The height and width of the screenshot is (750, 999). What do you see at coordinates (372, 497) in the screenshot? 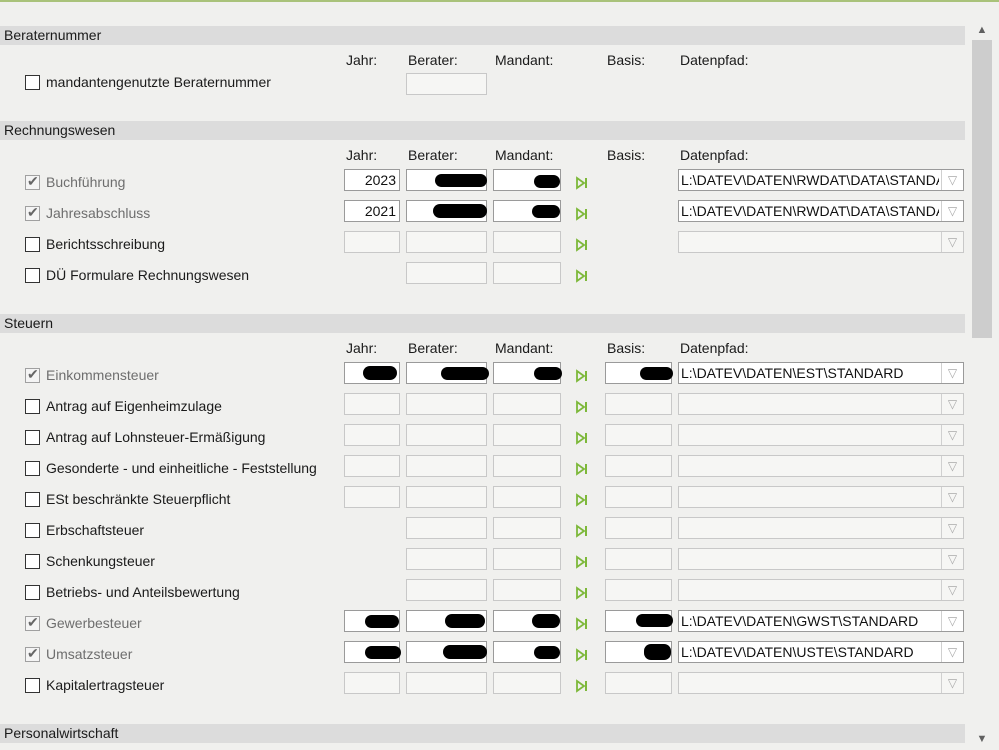
I see `field-jahr-est-beschraenkt` at bounding box center [372, 497].